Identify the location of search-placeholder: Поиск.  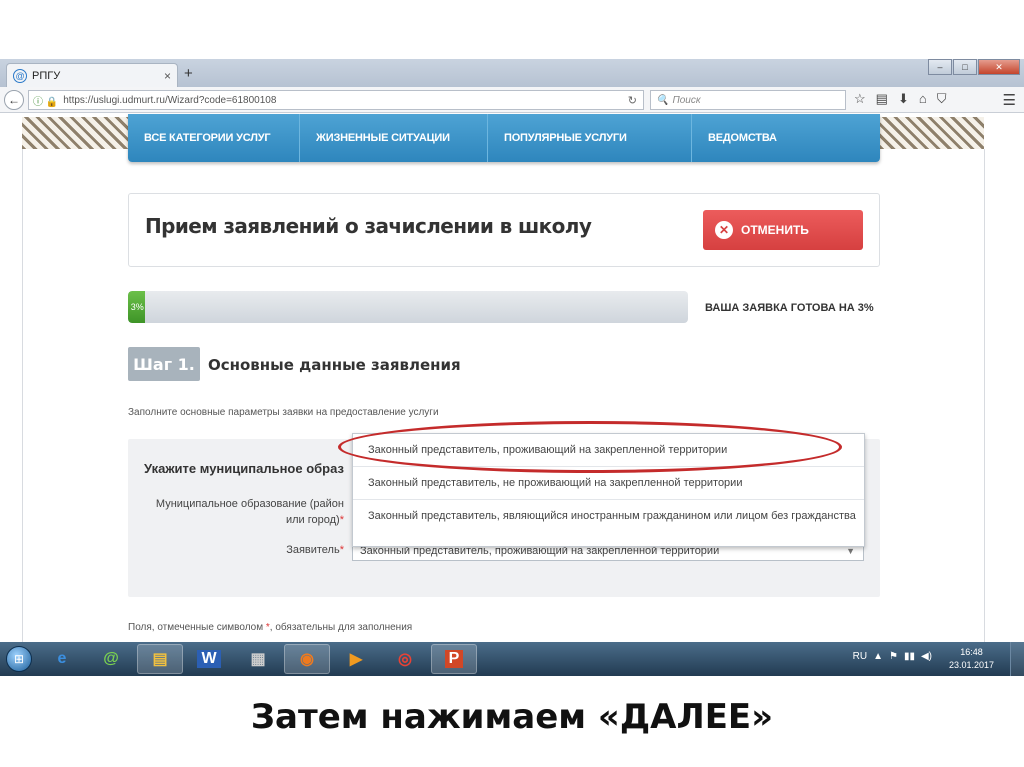
(686, 100).